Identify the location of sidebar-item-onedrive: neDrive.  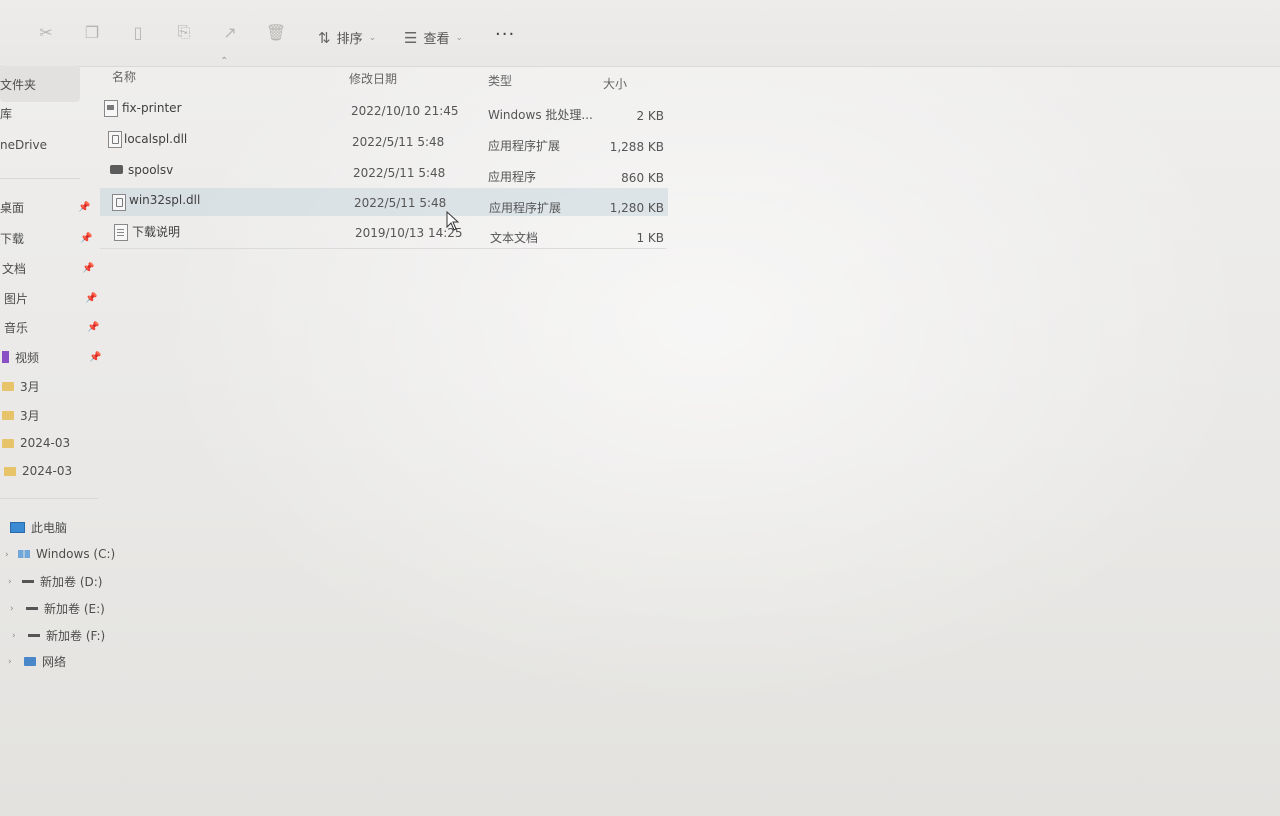
(23, 145).